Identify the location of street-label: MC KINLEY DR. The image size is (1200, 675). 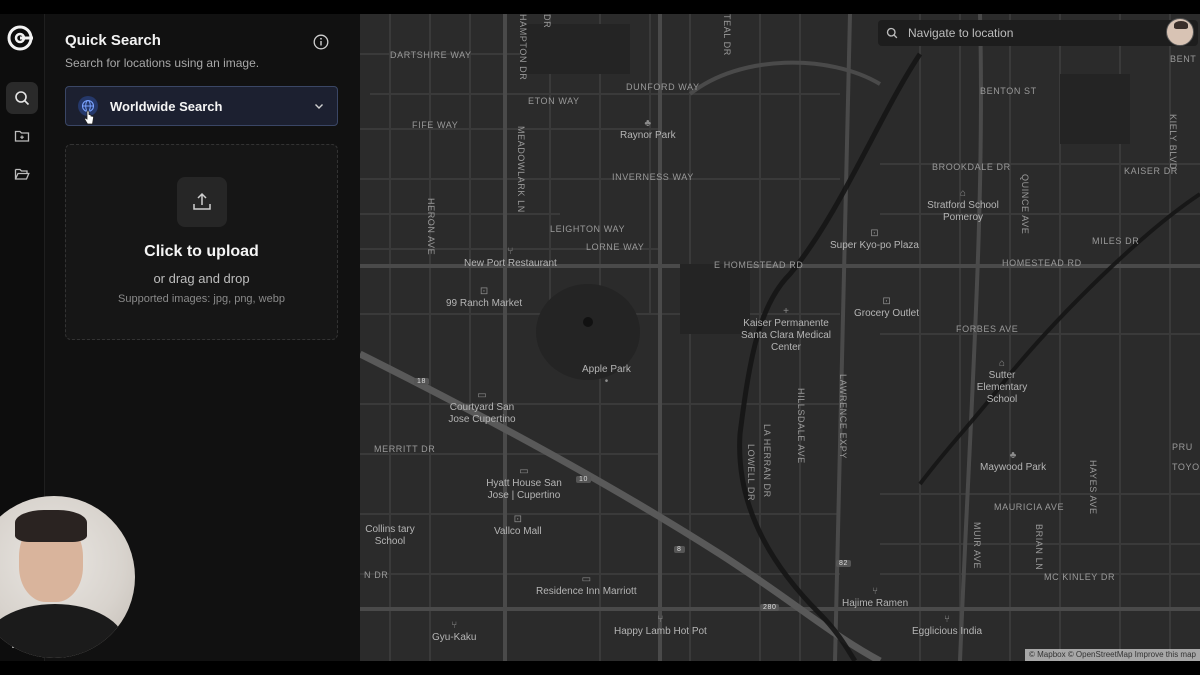
(1080, 577).